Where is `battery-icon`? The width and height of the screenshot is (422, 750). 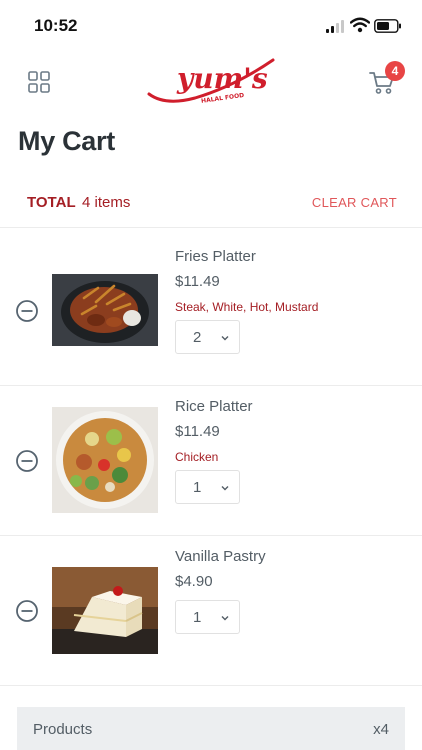 battery-icon is located at coordinates (387, 26).